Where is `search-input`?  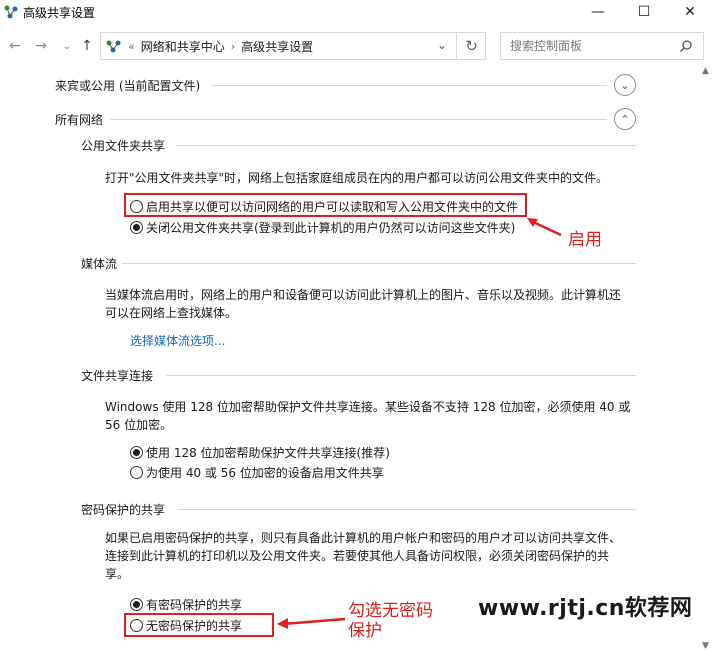 search-input is located at coordinates (590, 46).